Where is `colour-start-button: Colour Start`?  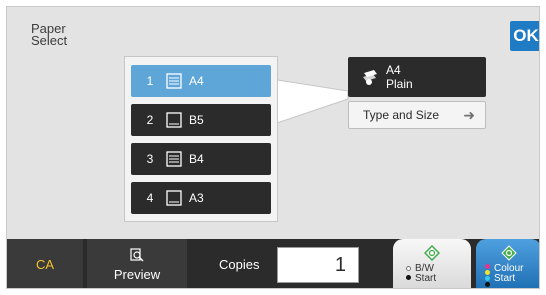 colour-start-button: Colour Start is located at coordinates (507, 263).